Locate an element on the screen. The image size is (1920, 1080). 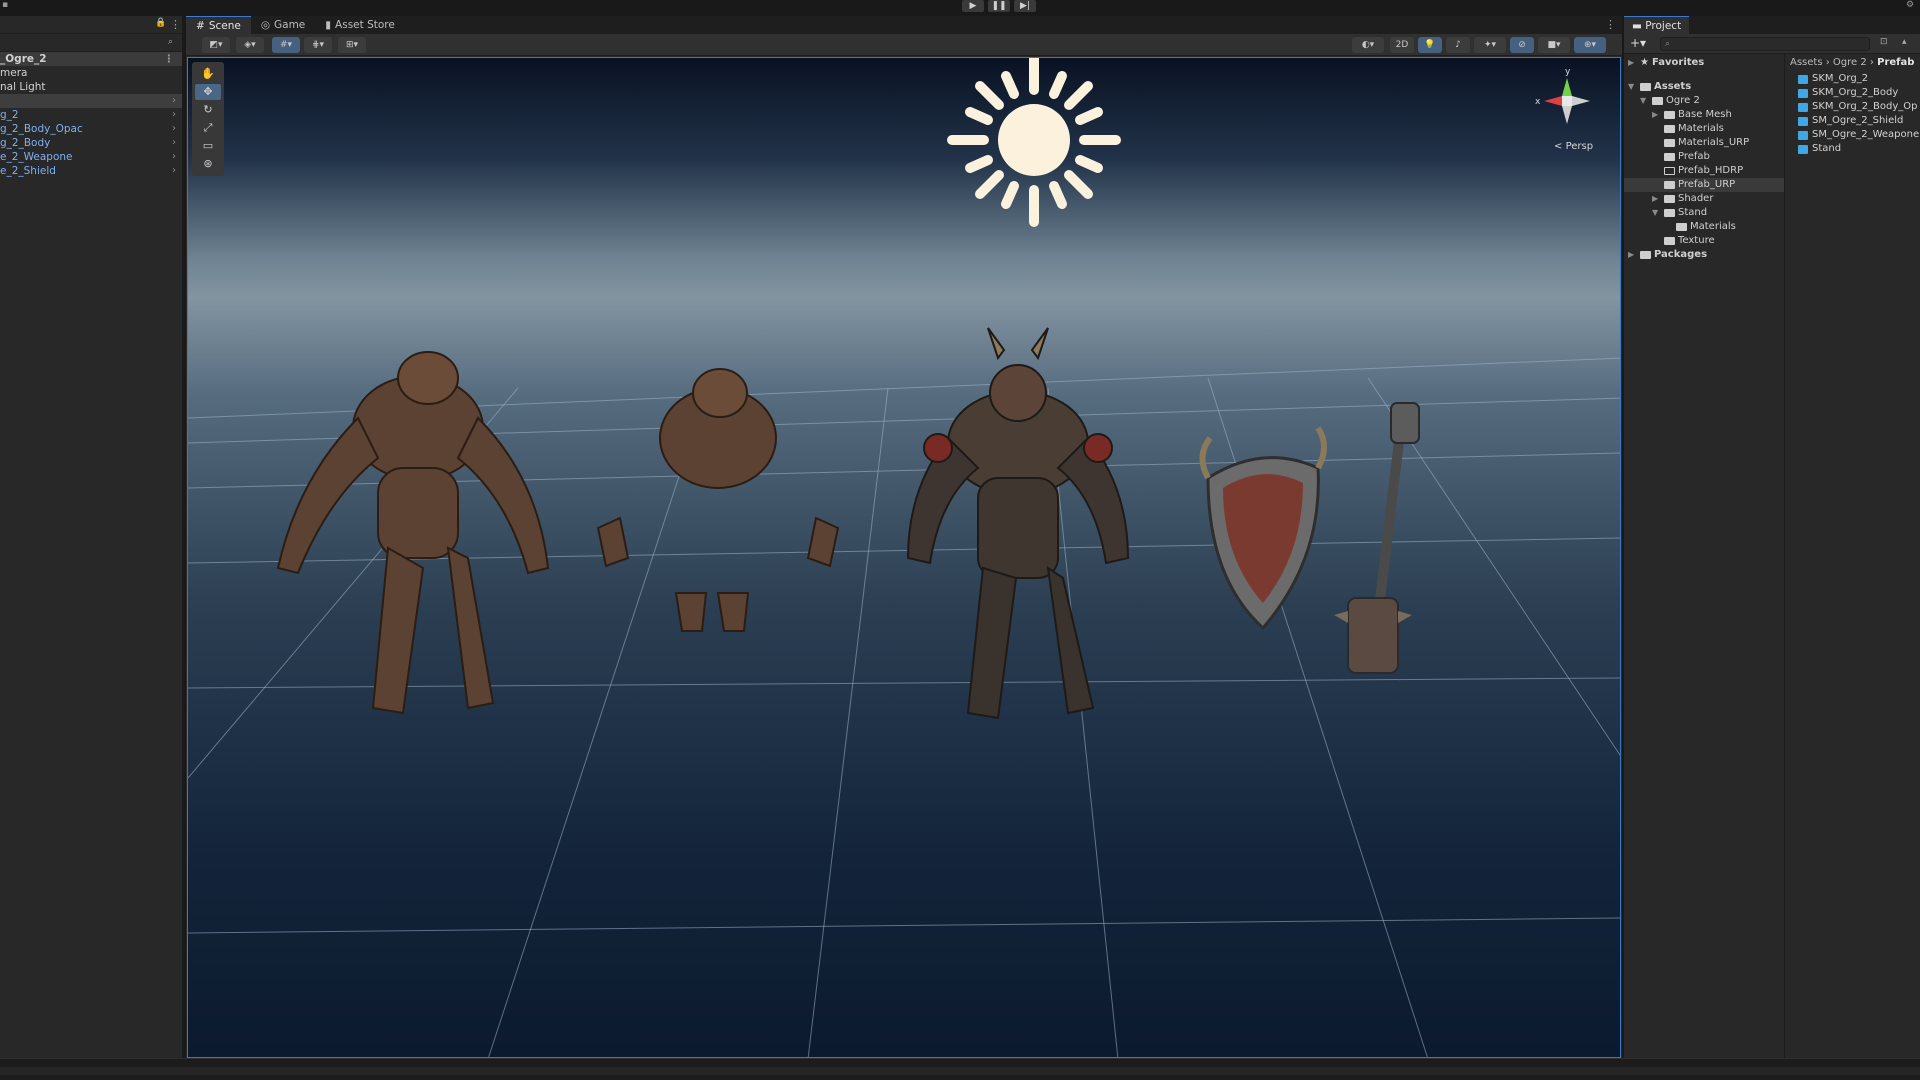
tree-item-prefab-hdrp: Prefab_HDRP is located at coordinates (1704, 171).